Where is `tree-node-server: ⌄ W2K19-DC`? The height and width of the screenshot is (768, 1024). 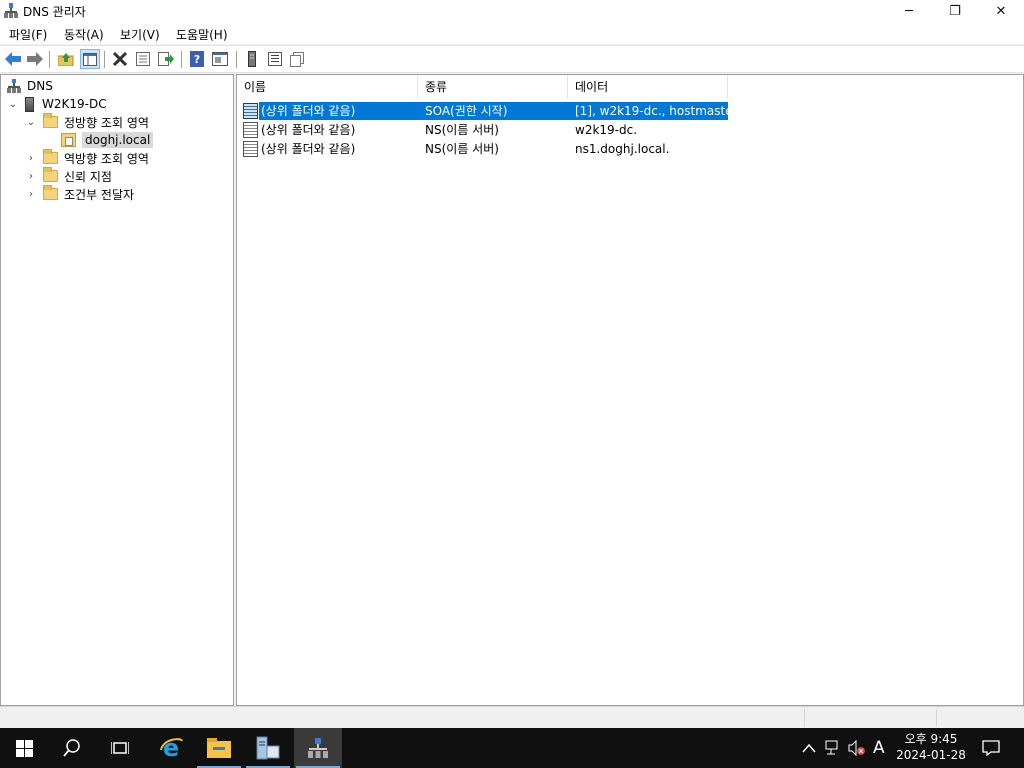 tree-node-server: ⌄ W2K19-DC is located at coordinates (57, 104).